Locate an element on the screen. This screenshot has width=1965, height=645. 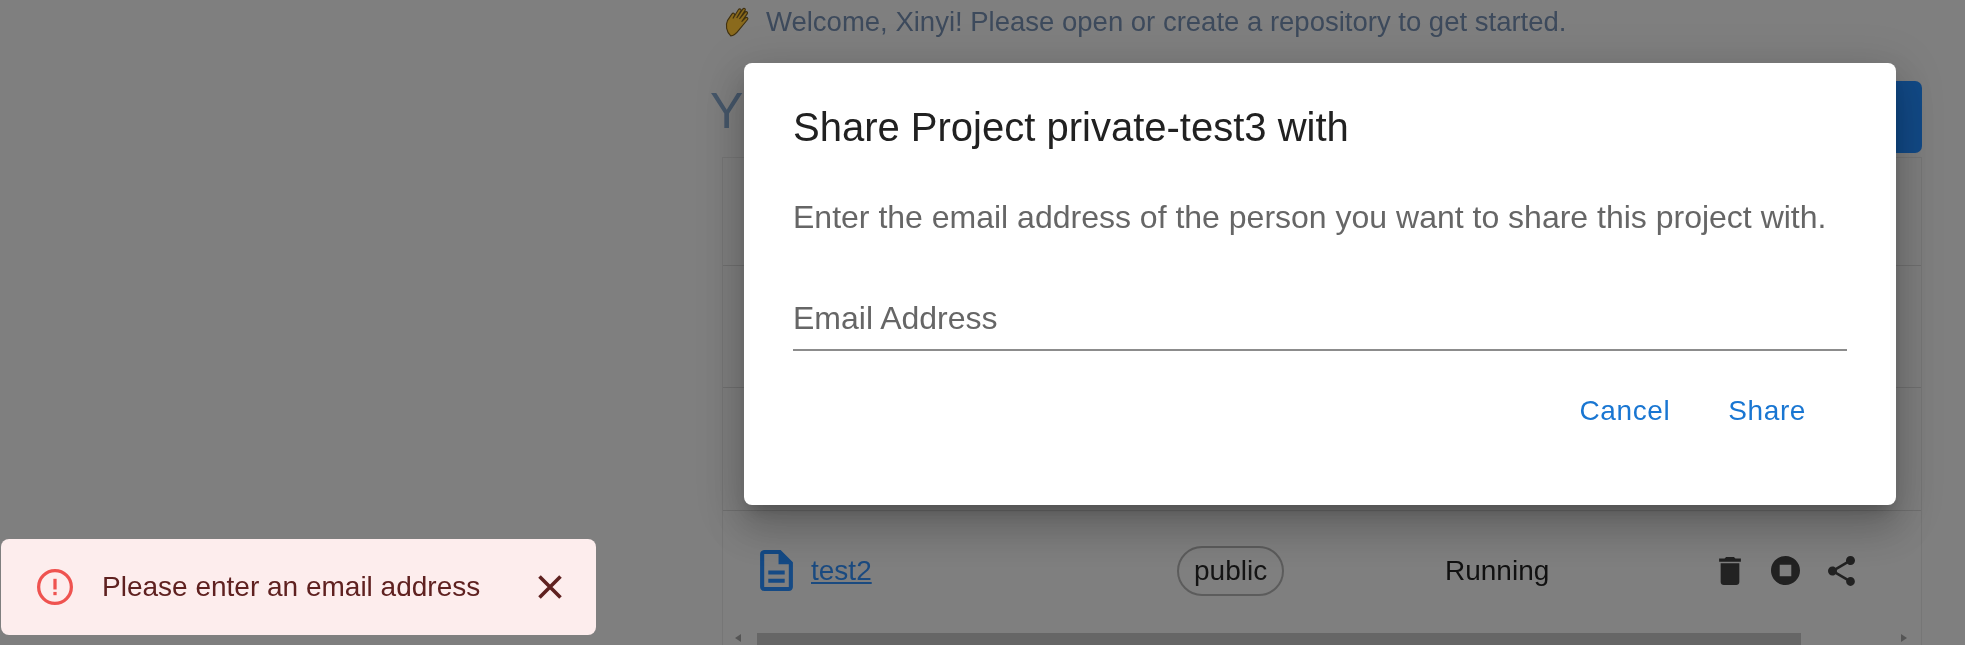
email-field: Email Address is located at coordinates (1320, 316).